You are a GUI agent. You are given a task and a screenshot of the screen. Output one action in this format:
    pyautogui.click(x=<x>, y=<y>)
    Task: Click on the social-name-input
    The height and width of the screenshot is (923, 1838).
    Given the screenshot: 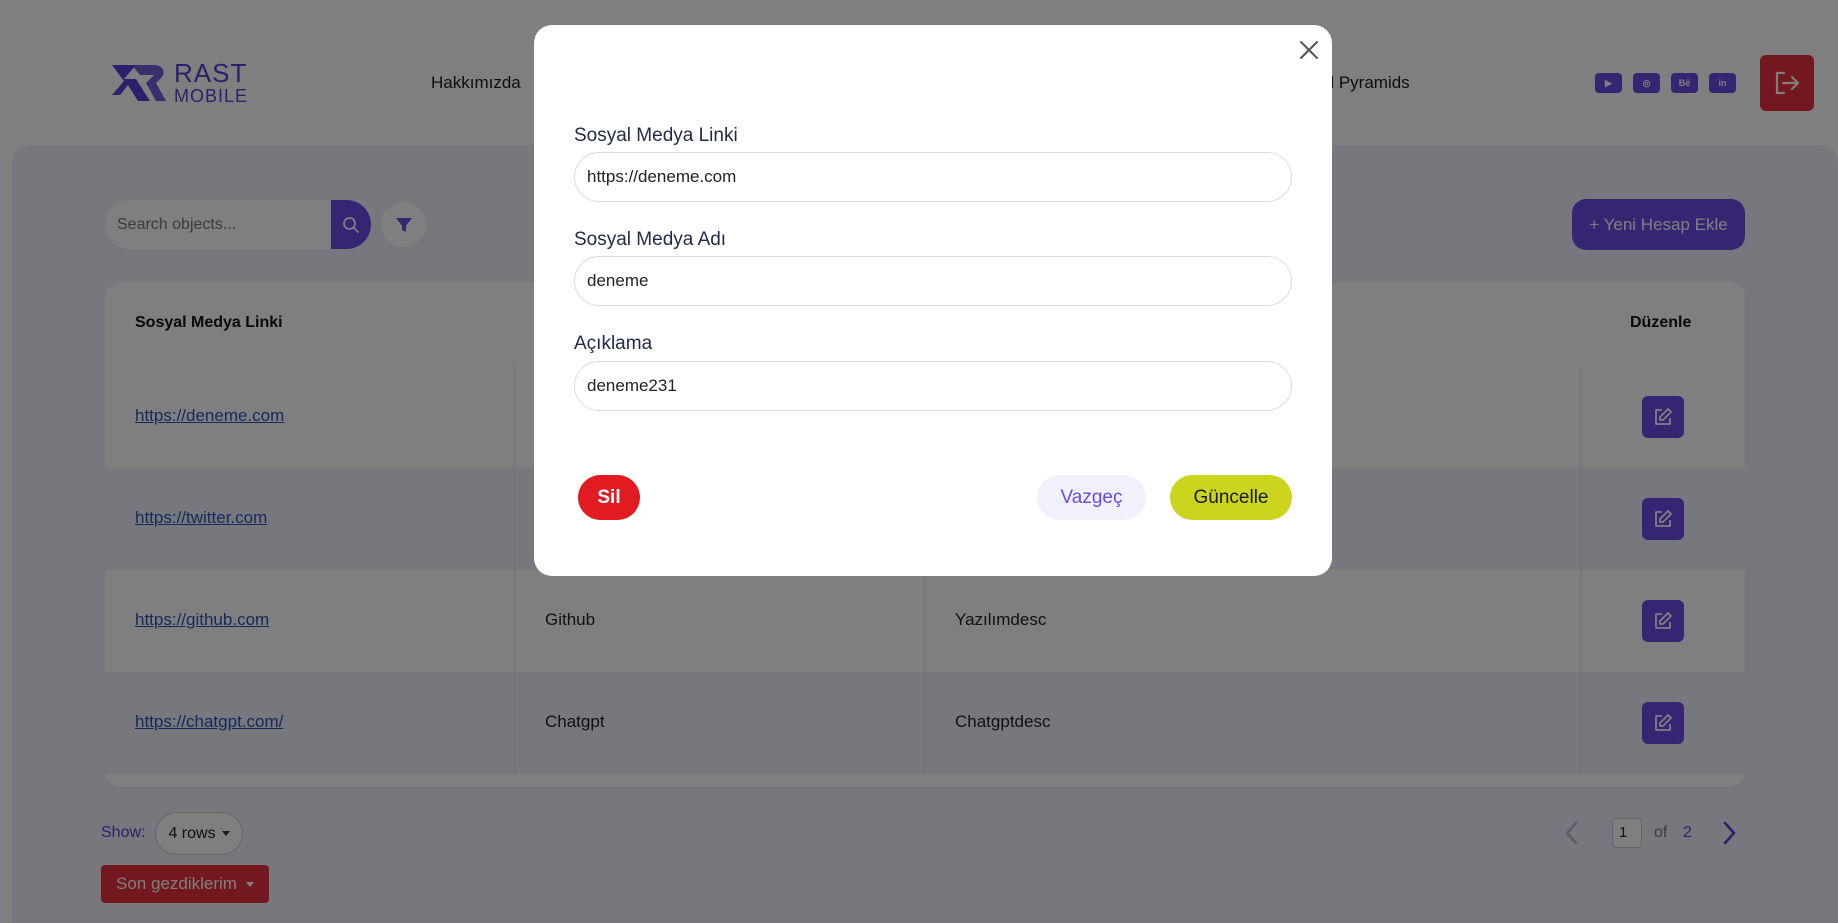 What is the action you would take?
    pyautogui.click(x=933, y=281)
    